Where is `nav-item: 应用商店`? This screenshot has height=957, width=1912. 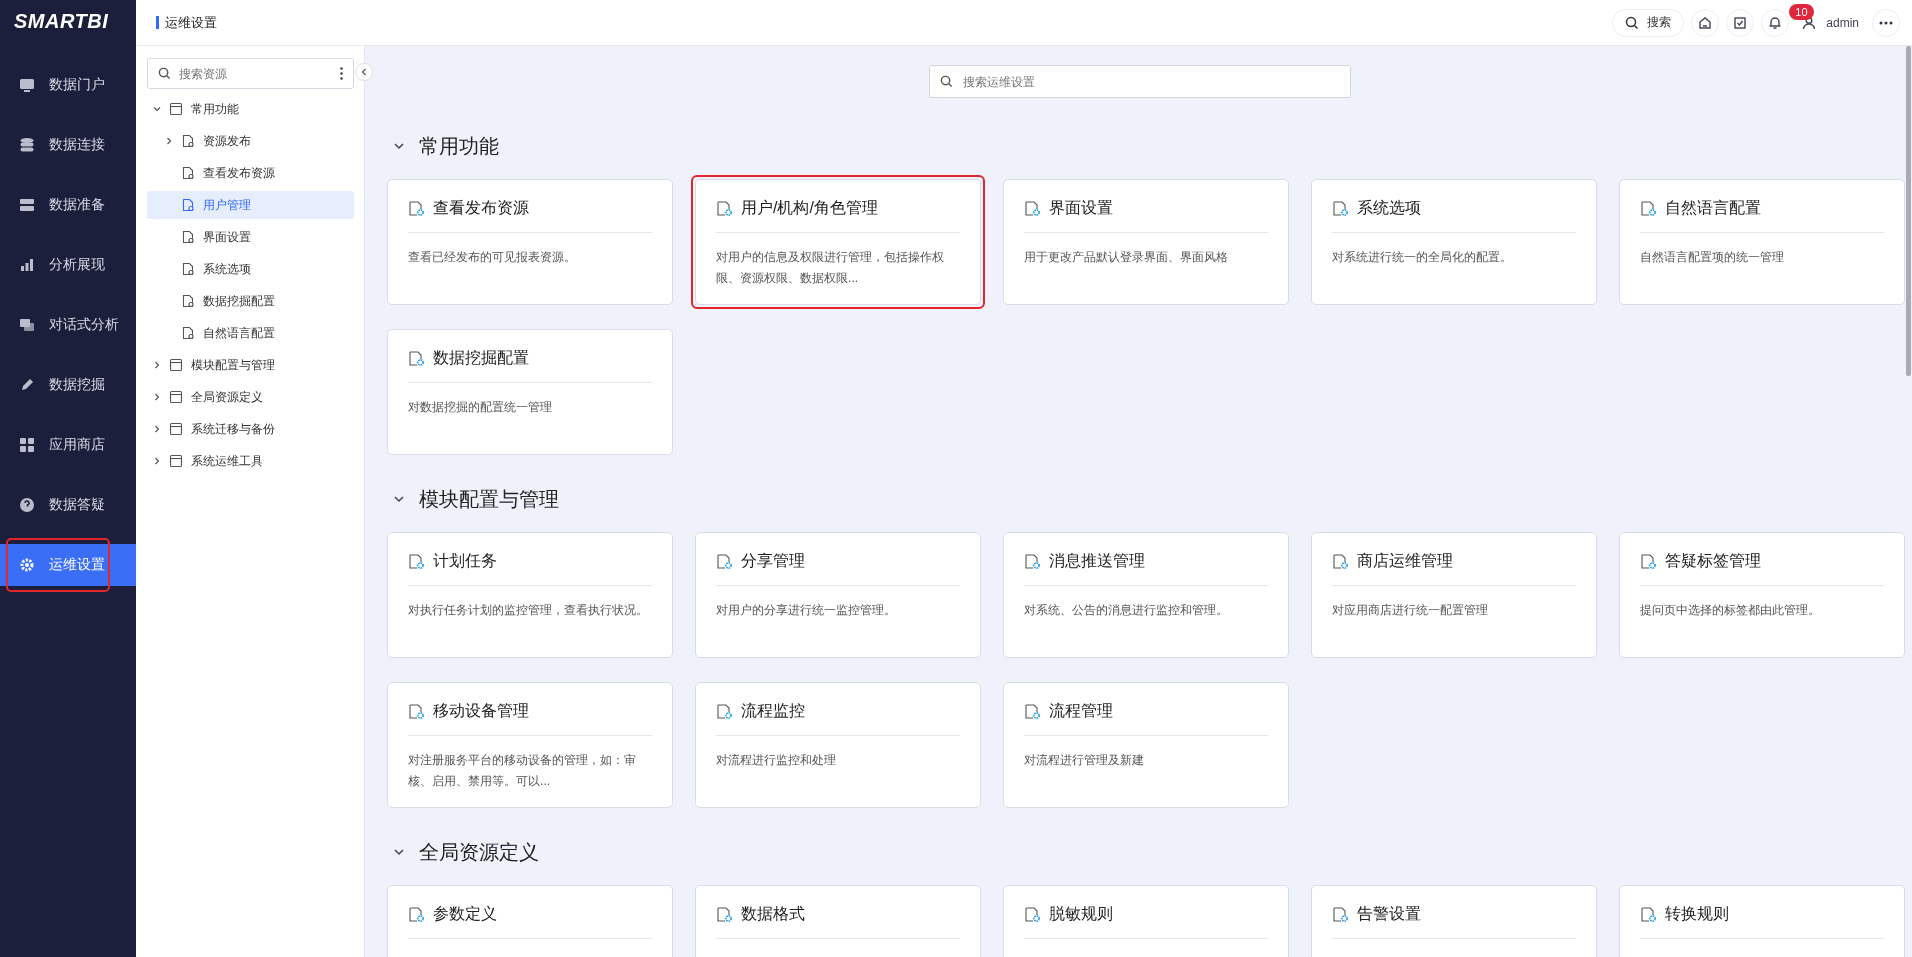
nav-item: 应用商店 is located at coordinates (68, 445).